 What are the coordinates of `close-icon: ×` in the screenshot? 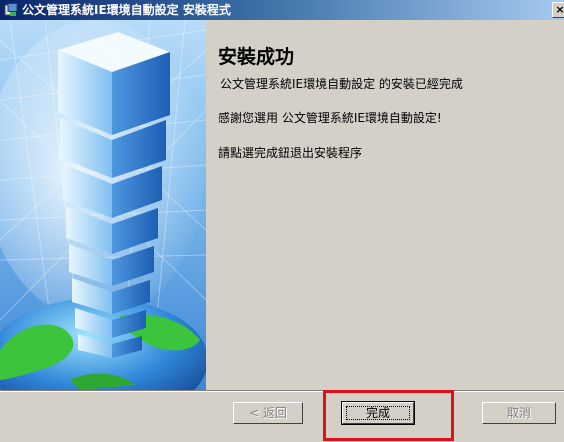 It's located at (559, 9).